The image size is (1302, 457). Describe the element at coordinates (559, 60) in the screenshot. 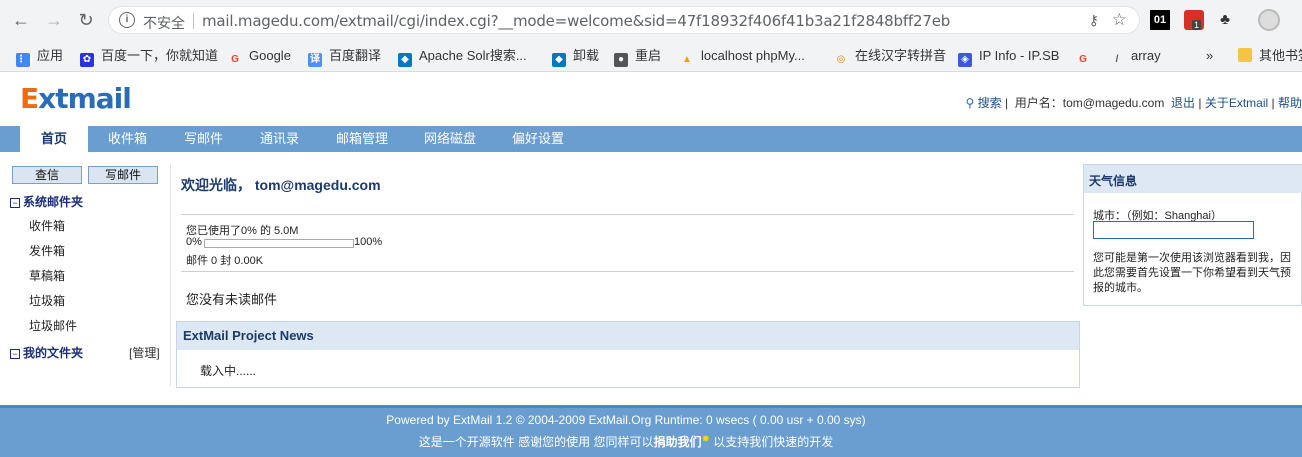

I see `drupal-drop-icon: ◆` at that location.